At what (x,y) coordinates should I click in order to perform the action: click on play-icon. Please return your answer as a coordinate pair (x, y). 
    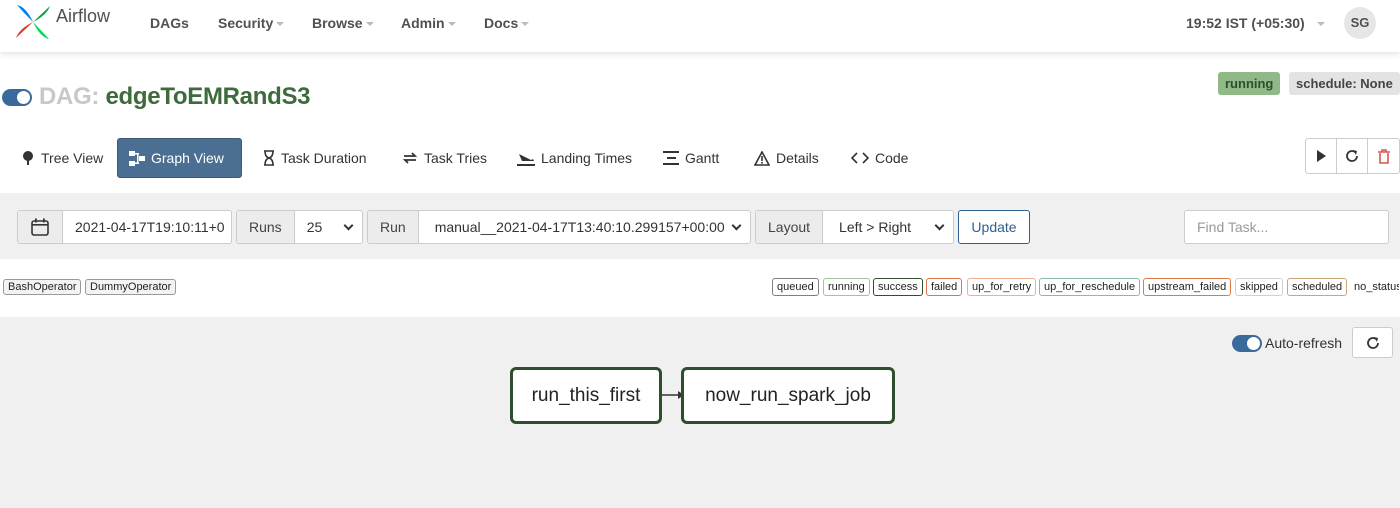
    Looking at the image, I should click on (1321, 156).